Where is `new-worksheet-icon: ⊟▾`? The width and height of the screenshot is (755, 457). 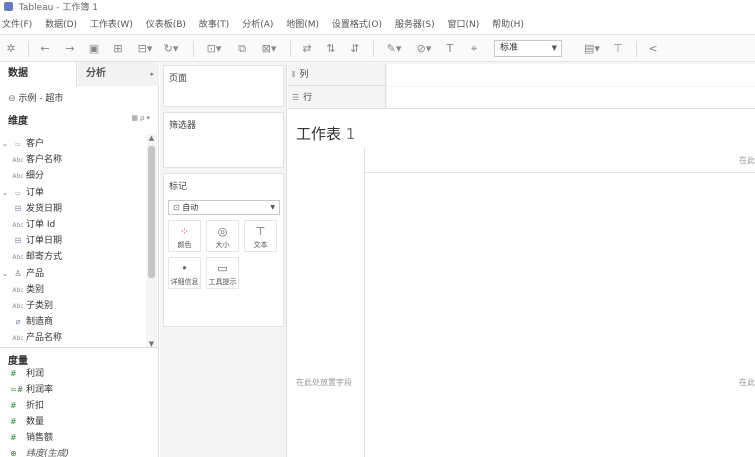
new-worksheet-icon: ⊟▾ is located at coordinates (145, 49).